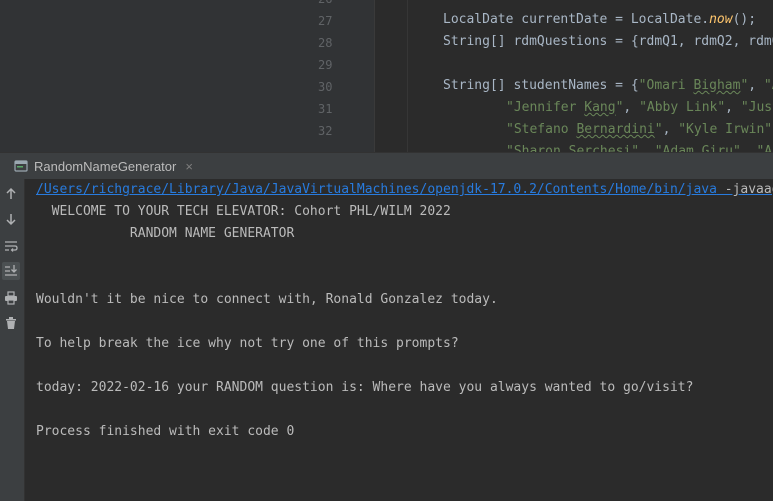  Describe the element at coordinates (11, 194) in the screenshot. I see `scroll-up-icon` at that location.